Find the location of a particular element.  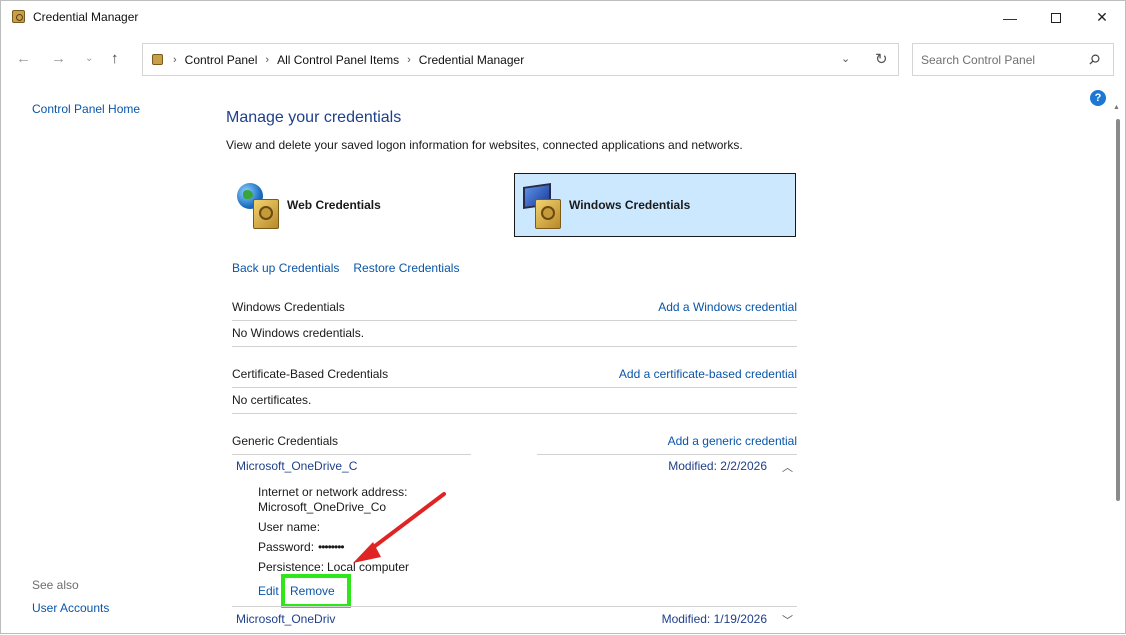

address-dropdown-button: ⌄ is located at coordinates (845, 58).